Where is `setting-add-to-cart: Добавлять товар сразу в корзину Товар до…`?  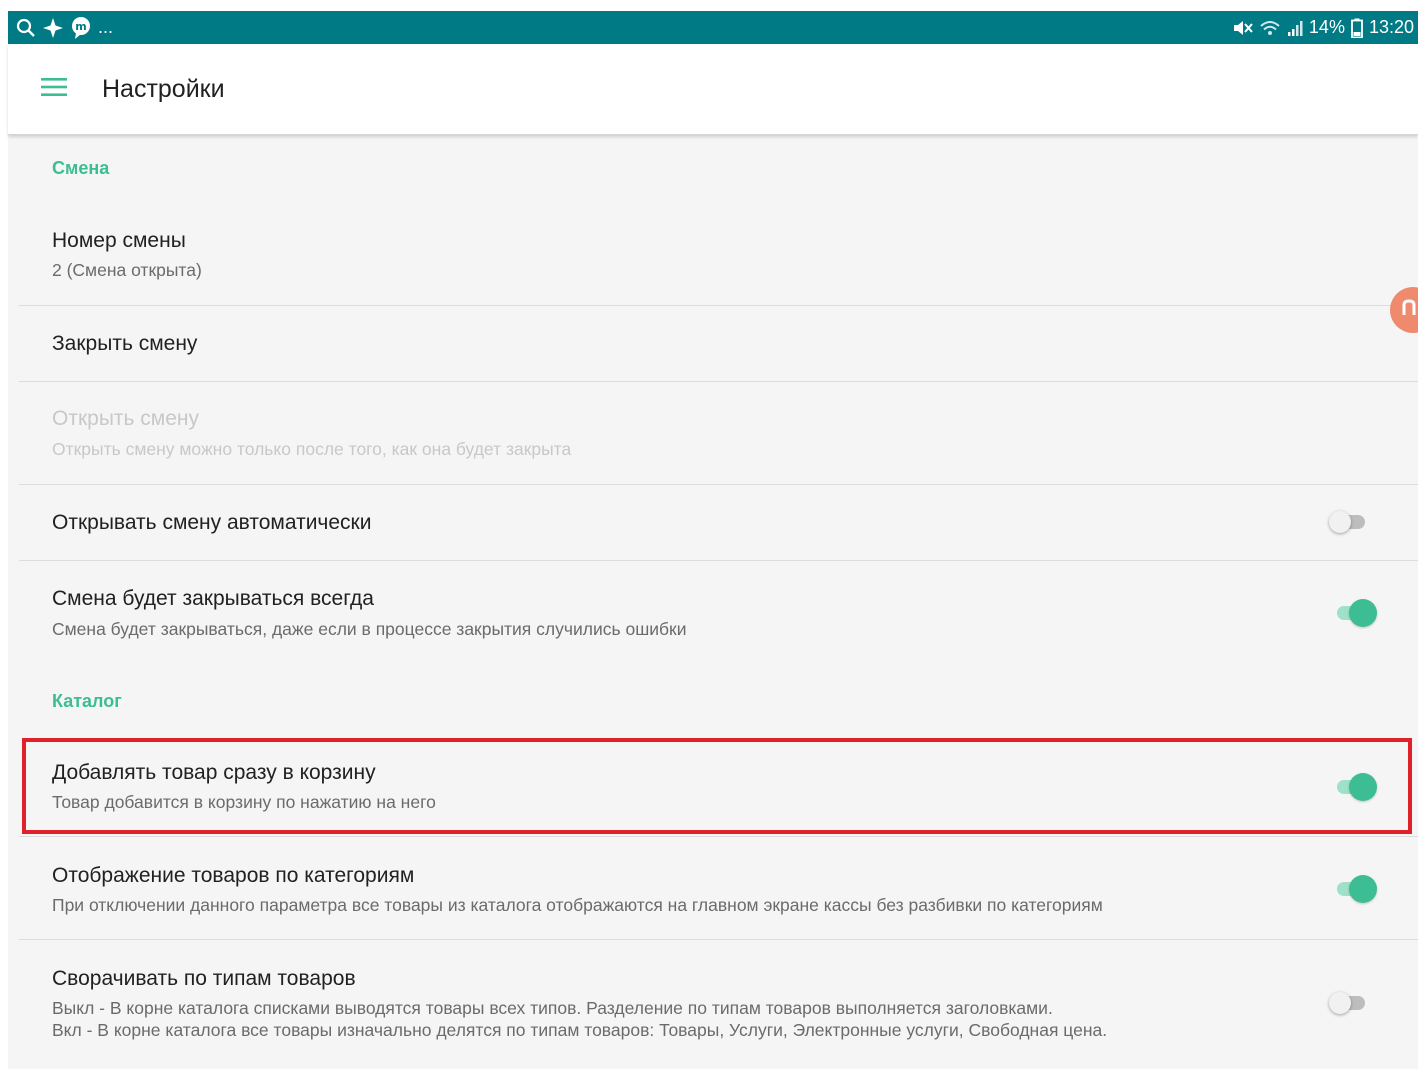 setting-add-to-cart: Добавлять товар сразу в корзину Товар до… is located at coordinates (718, 786).